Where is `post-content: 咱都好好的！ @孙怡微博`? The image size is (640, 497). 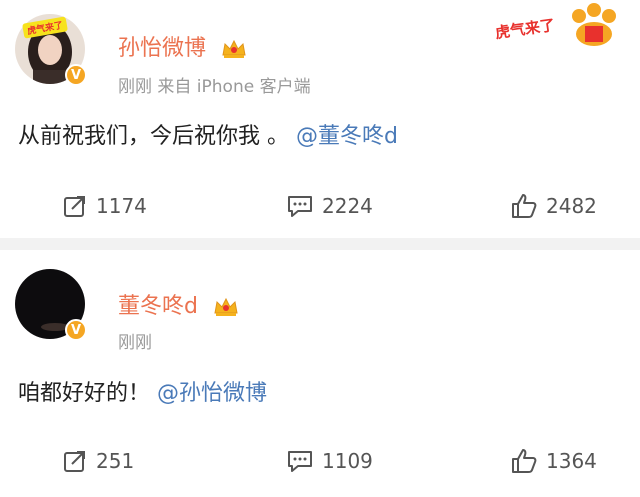
post-content: 咱都好好的！ @孙怡微博 is located at coordinates (142, 391).